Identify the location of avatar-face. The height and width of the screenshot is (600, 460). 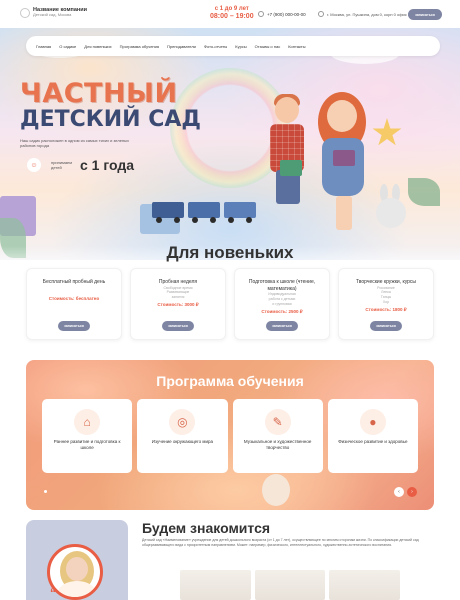
(77, 569).